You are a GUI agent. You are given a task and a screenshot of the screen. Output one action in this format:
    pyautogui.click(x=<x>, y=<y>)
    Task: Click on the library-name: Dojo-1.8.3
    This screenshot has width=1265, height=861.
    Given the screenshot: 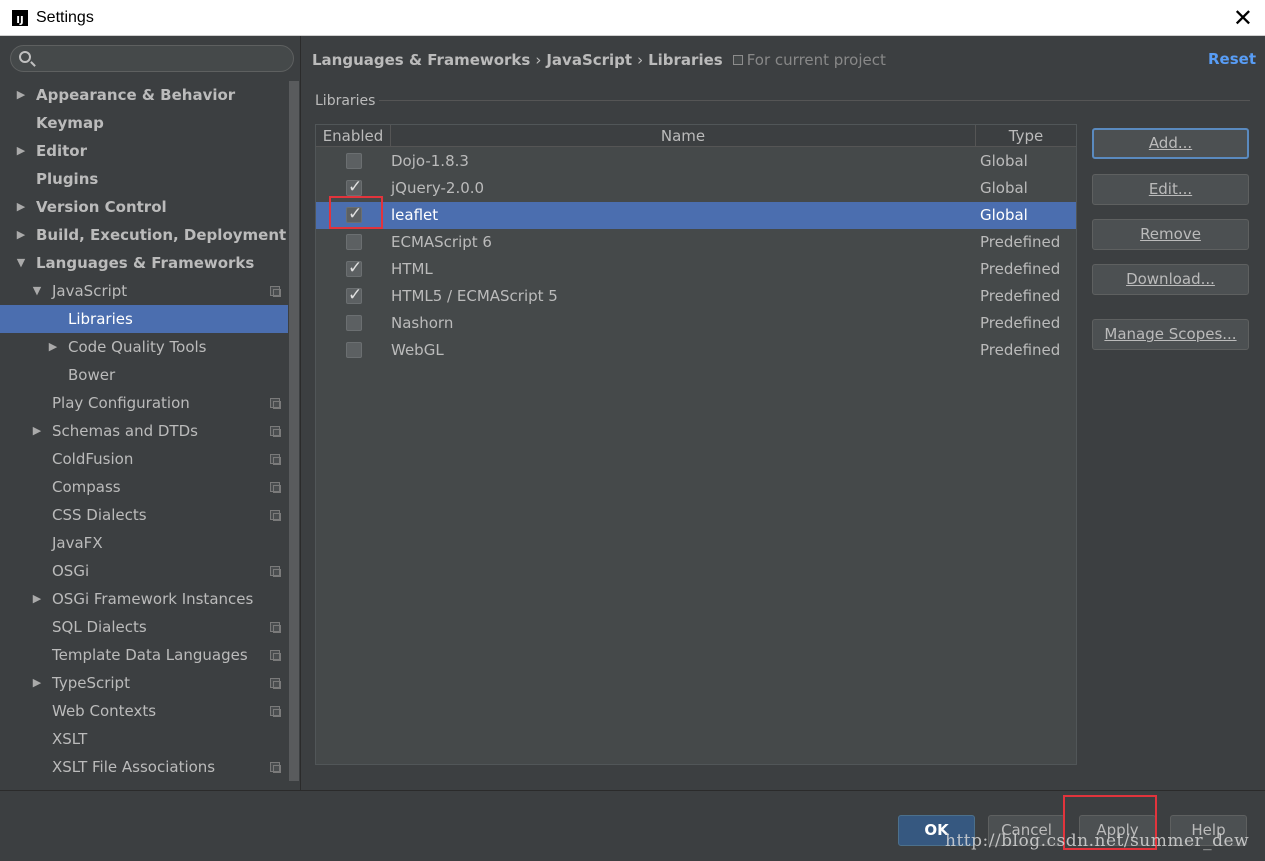 What is the action you would take?
    pyautogui.click(x=430, y=161)
    